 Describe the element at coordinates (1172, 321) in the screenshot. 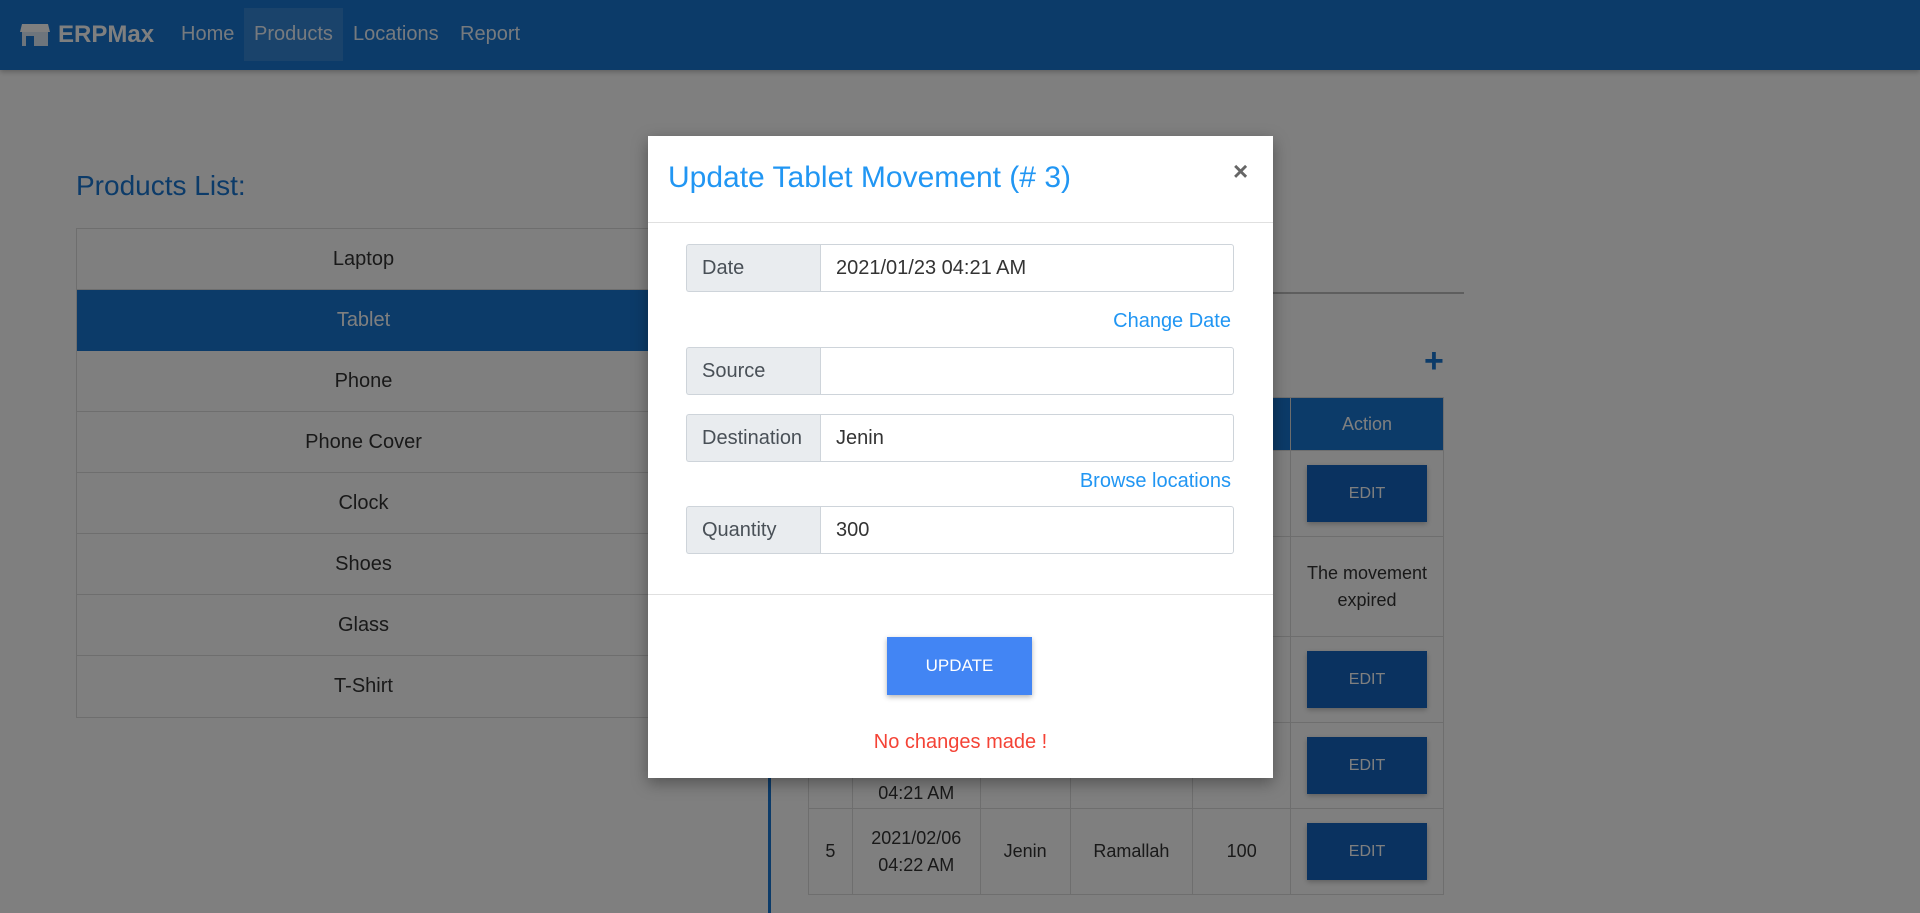

I see `change-date-link: Change Date` at that location.